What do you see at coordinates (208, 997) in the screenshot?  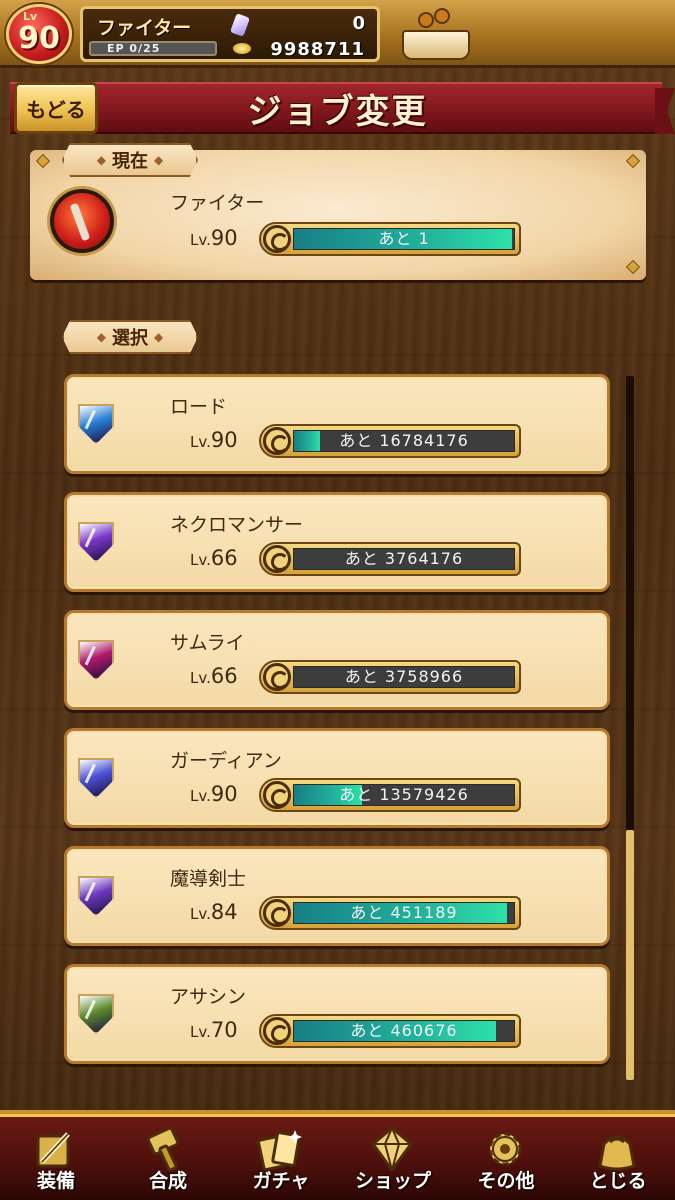 I see `job-title: アサシン` at bounding box center [208, 997].